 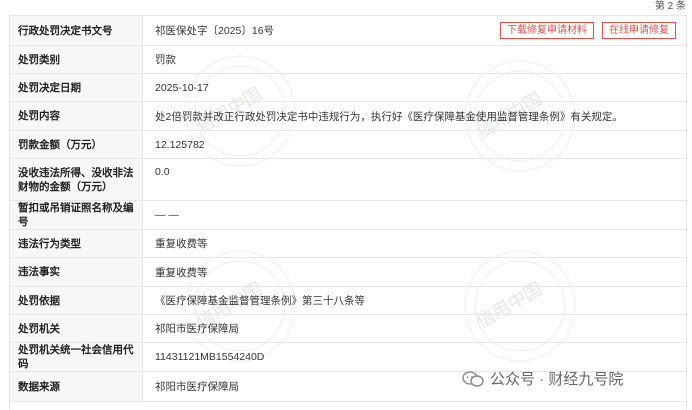 What do you see at coordinates (76, 215) in the screenshot?
I see `row-label: 暂扣或吊销证照名称及编号` at bounding box center [76, 215].